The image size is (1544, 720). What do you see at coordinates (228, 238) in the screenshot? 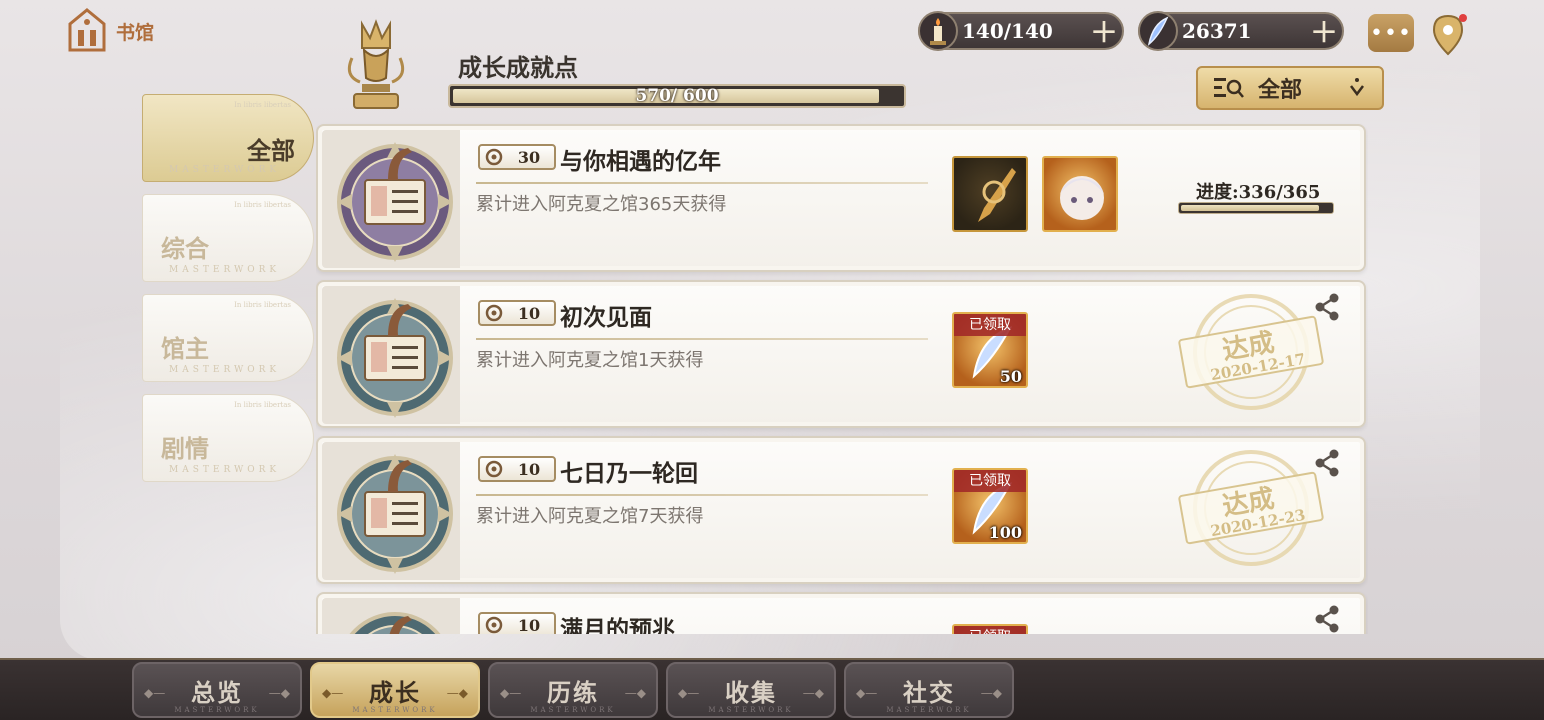
I see `side-tab-general: In libris libertas 综合 MASTERWORK` at bounding box center [228, 238].